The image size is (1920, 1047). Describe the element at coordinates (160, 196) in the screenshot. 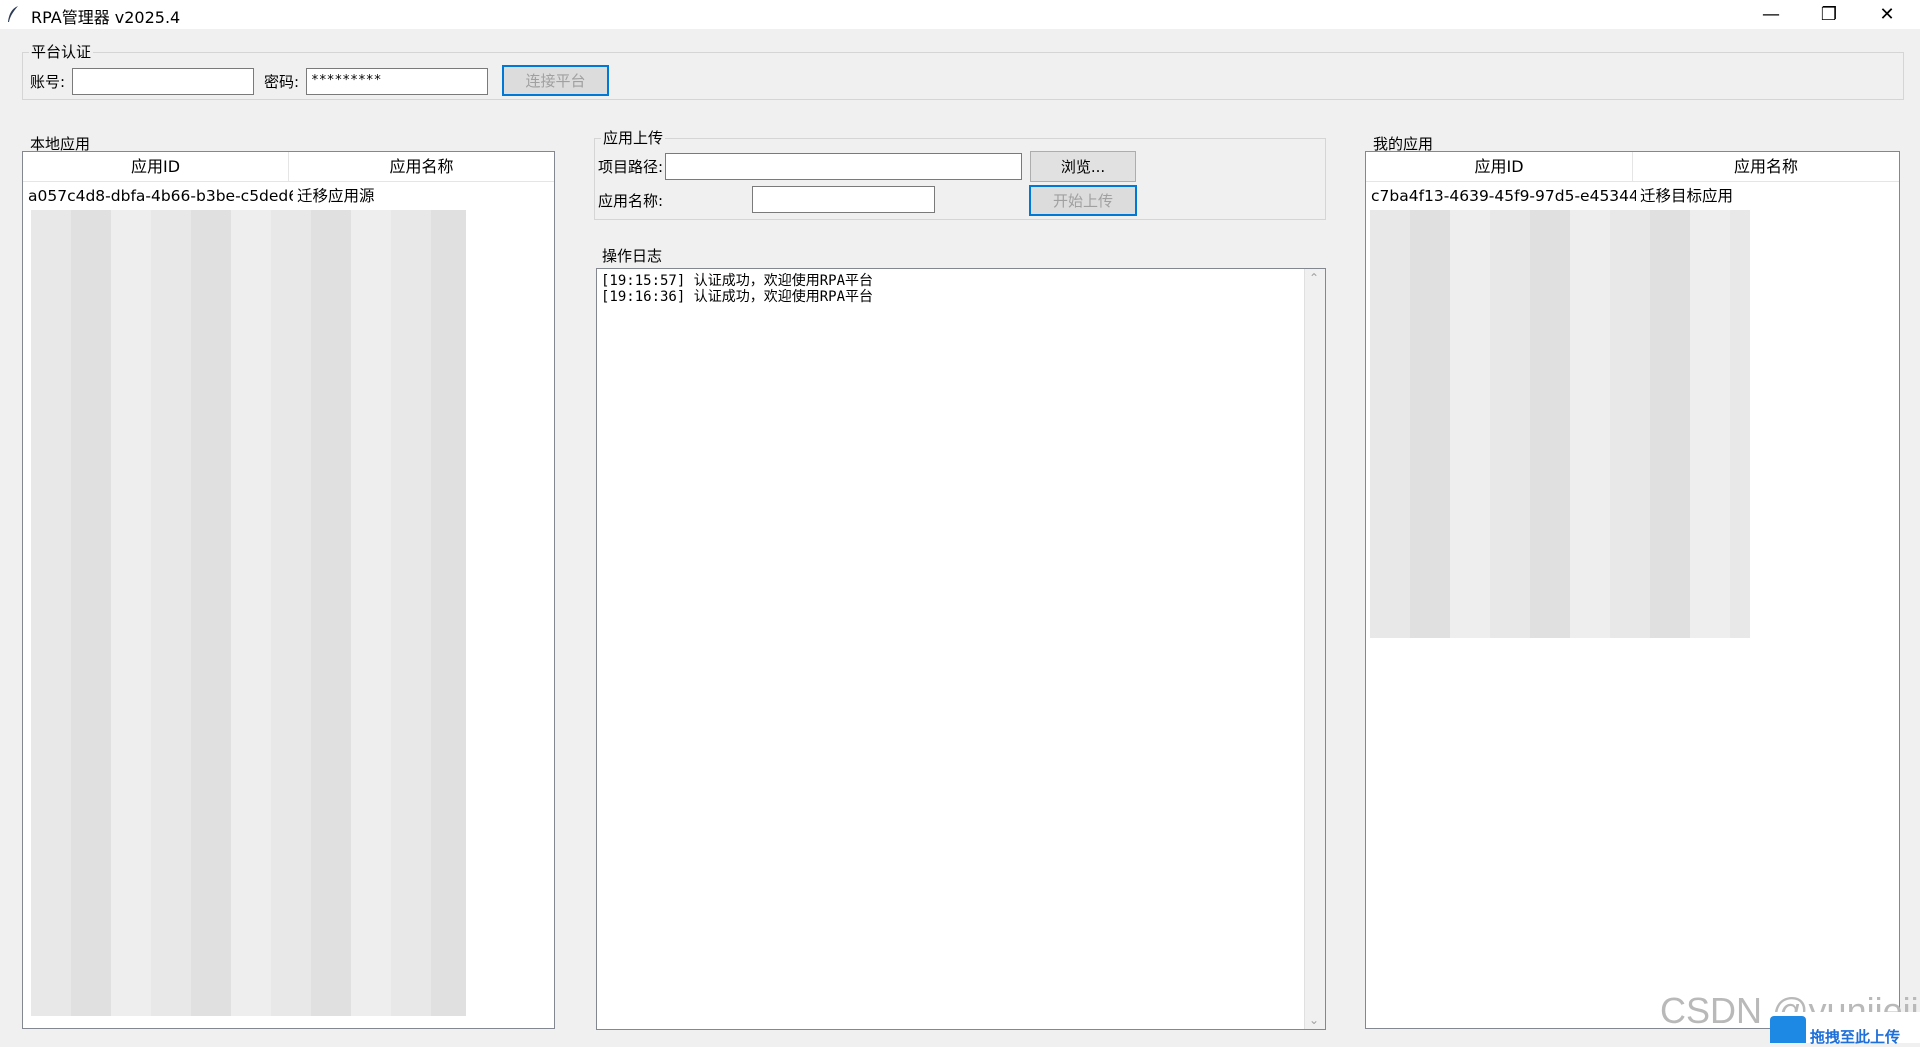

I see `row-app-id: a057c4d8-dbfa-4b66-b3be-c5ded6` at that location.